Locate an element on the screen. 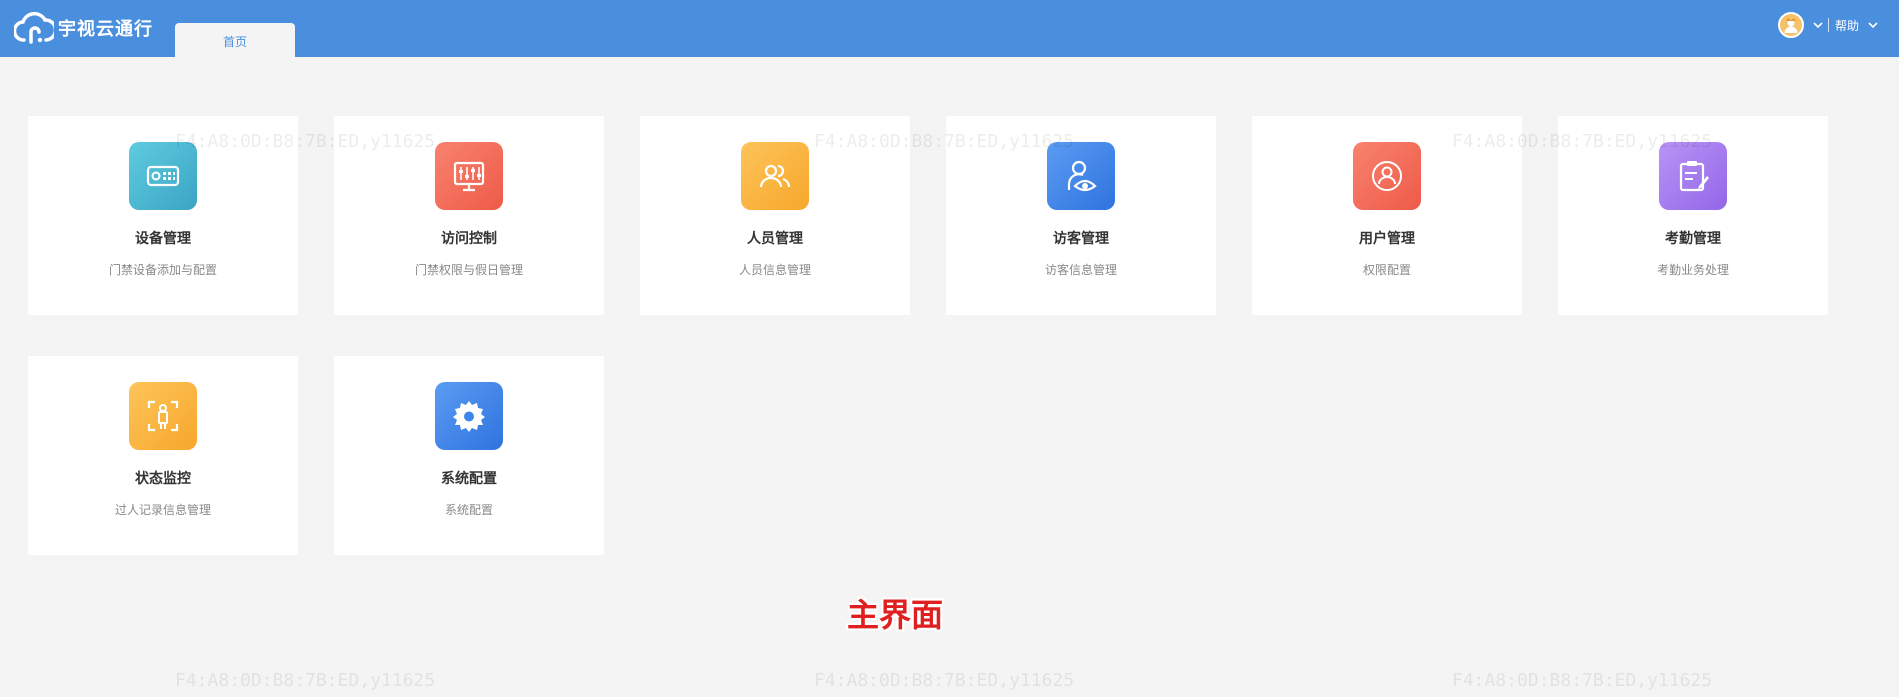 The image size is (1899, 697). module-title: 访客管理 is located at coordinates (1081, 239).